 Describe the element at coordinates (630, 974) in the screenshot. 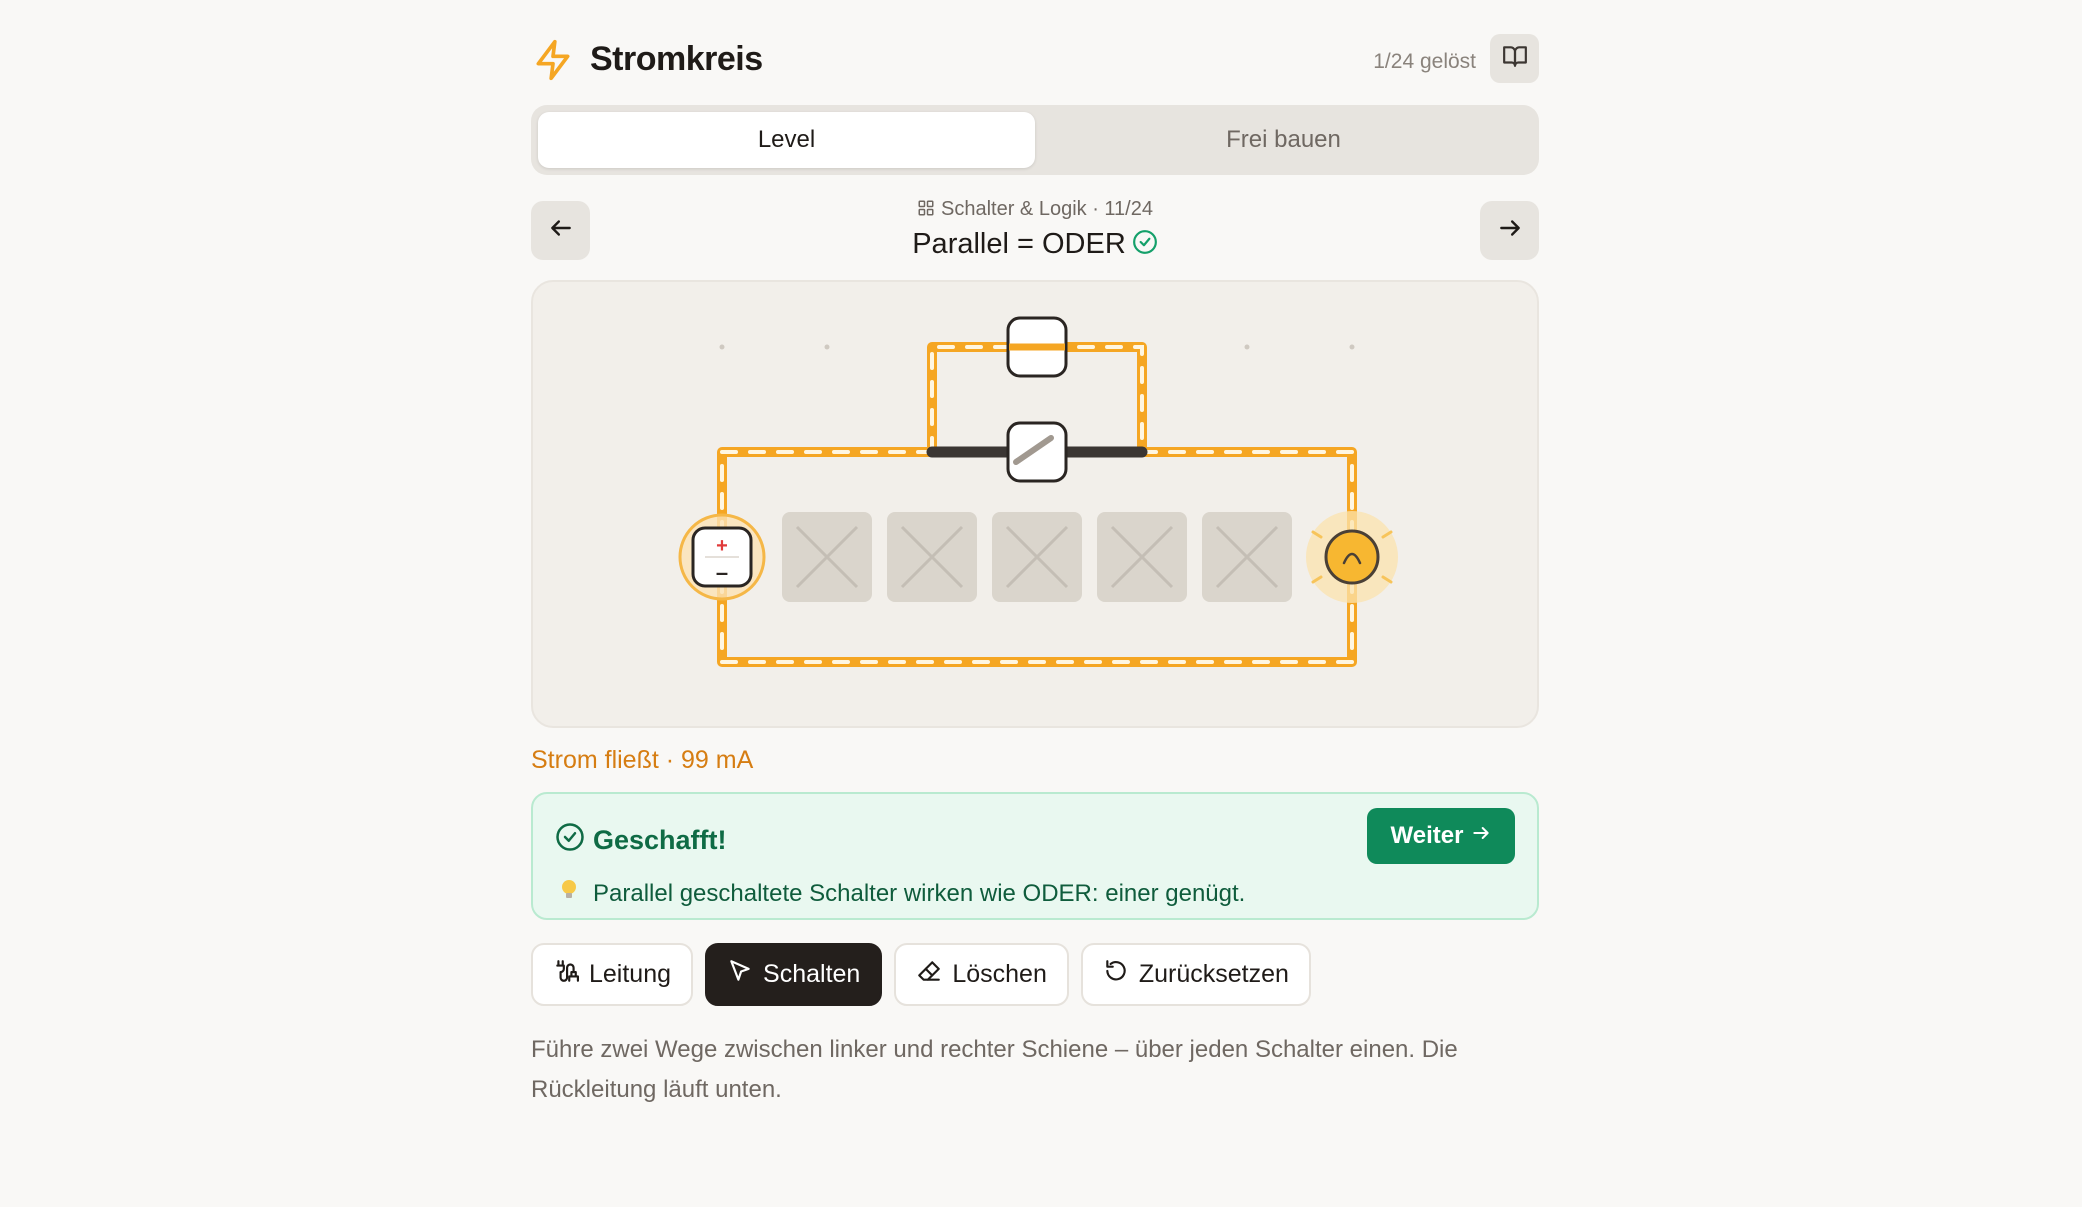

I see `tool-wire-label: Leitung` at that location.